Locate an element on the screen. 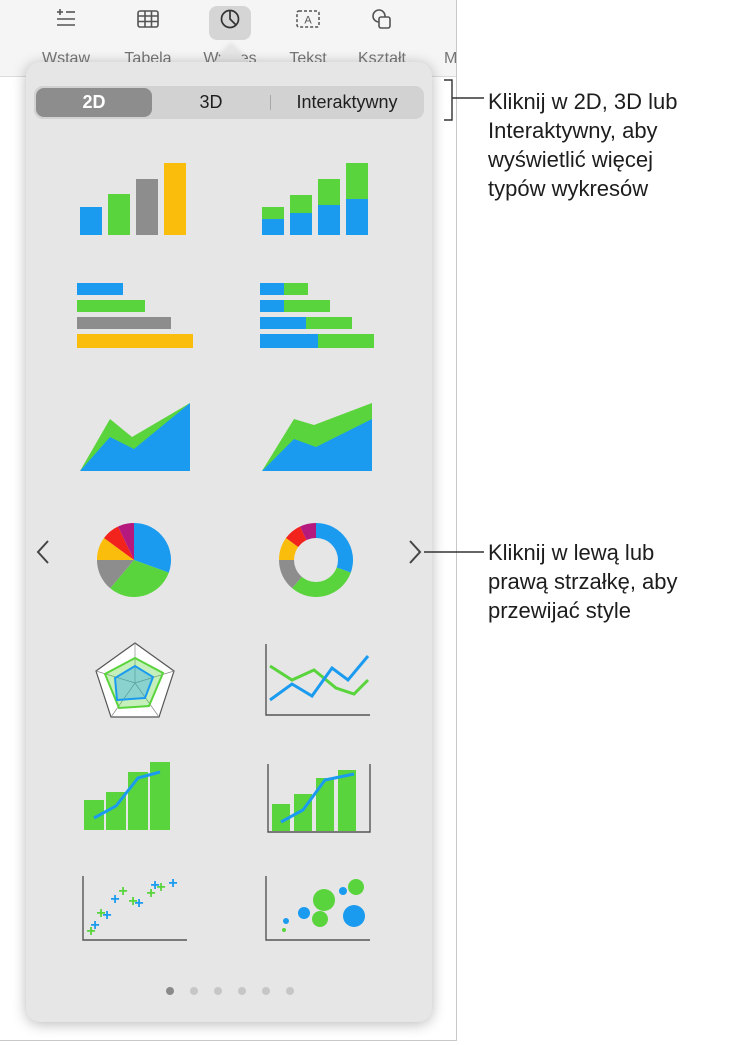 The height and width of the screenshot is (1045, 750). stacked-column-chart-style is located at coordinates (323, 207).